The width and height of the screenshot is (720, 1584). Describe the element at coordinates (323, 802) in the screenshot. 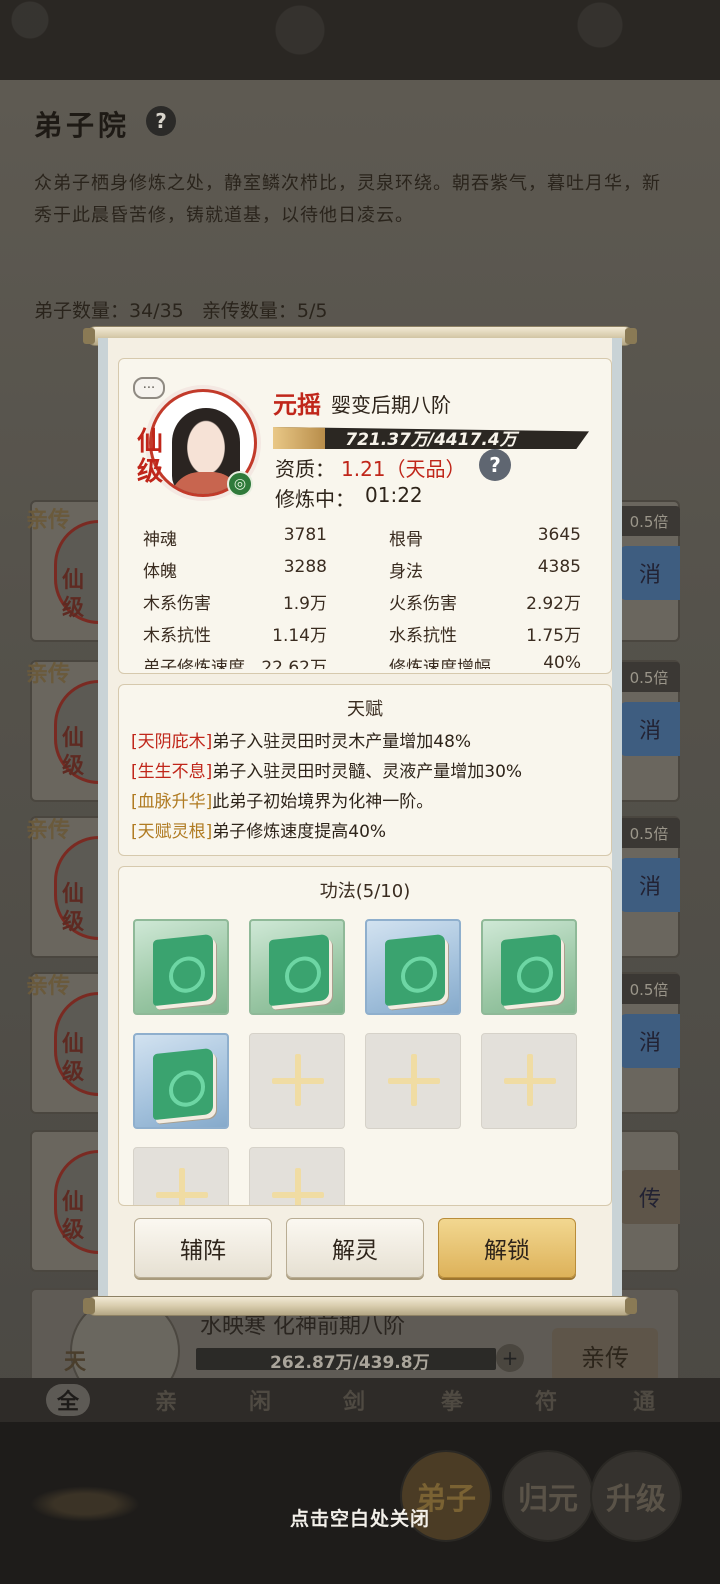

I see `talent-text: 此弟子初始境界为化神一阶。` at that location.